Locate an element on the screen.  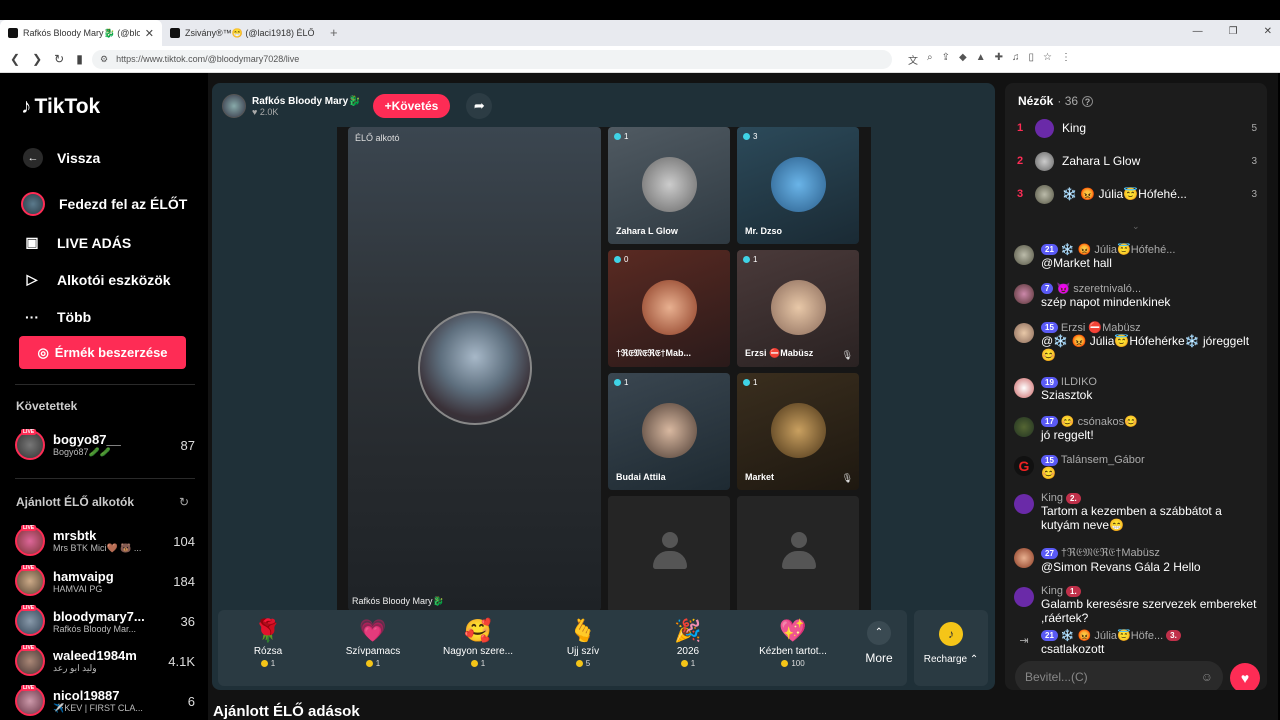
coins-label: Érmék beszerzése is located at coordinates (111, 352).